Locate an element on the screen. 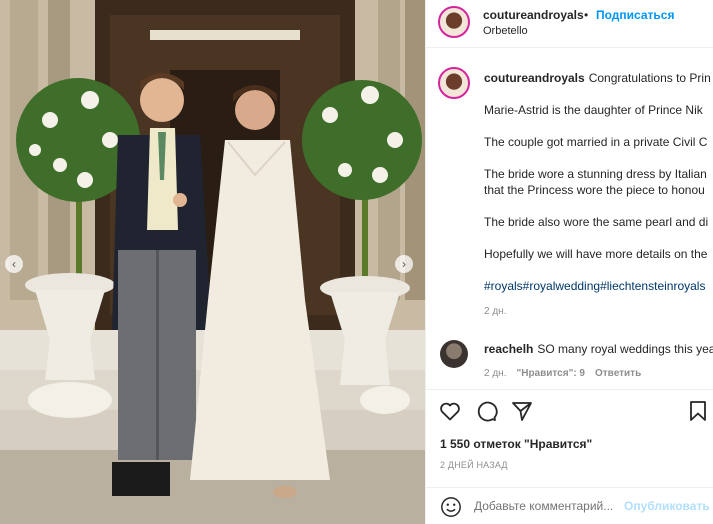  comment-text: SO many royal weddings this yea is located at coordinates (625, 349).